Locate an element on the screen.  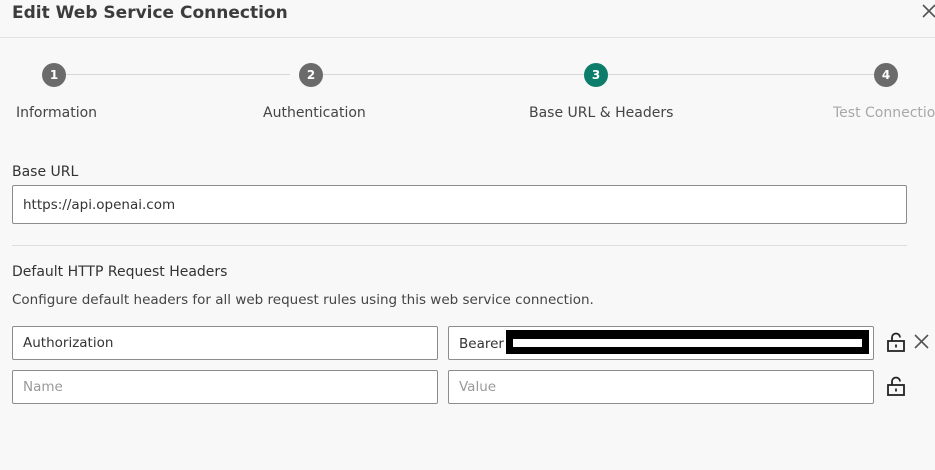
header-value-input: Bearer is located at coordinates (661, 343).